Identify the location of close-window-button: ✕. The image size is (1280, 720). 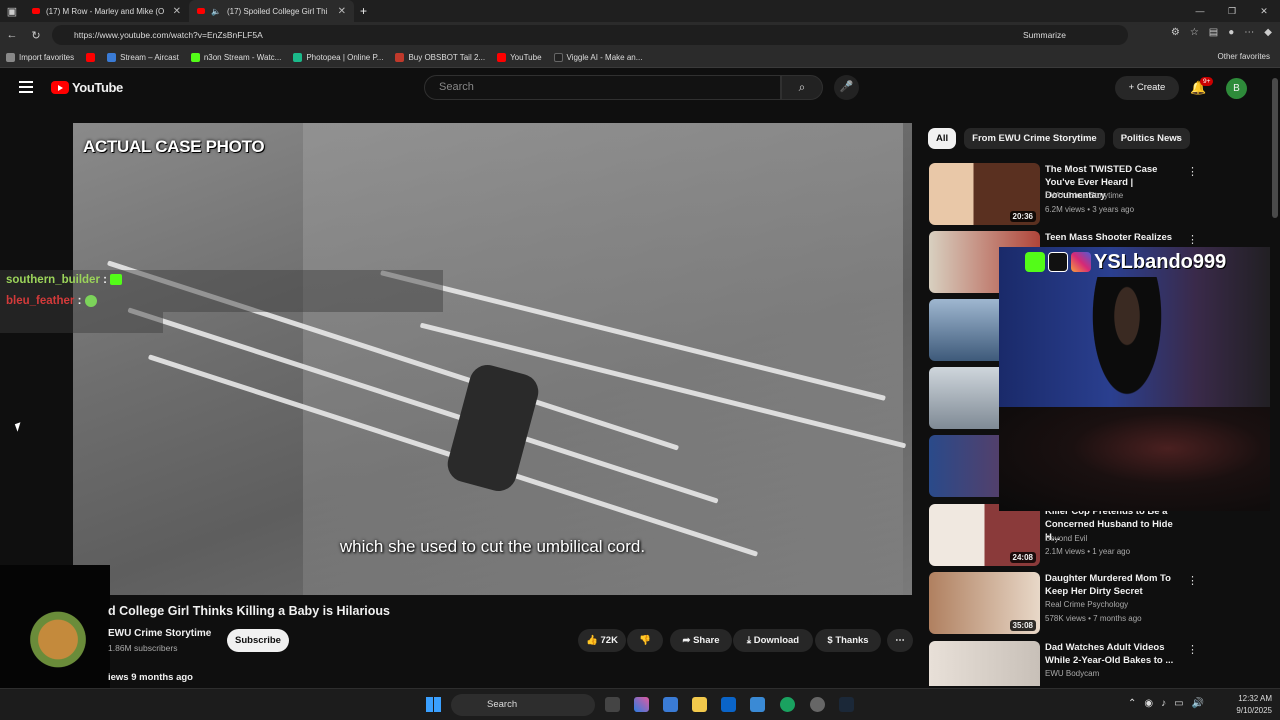
(1264, 11).